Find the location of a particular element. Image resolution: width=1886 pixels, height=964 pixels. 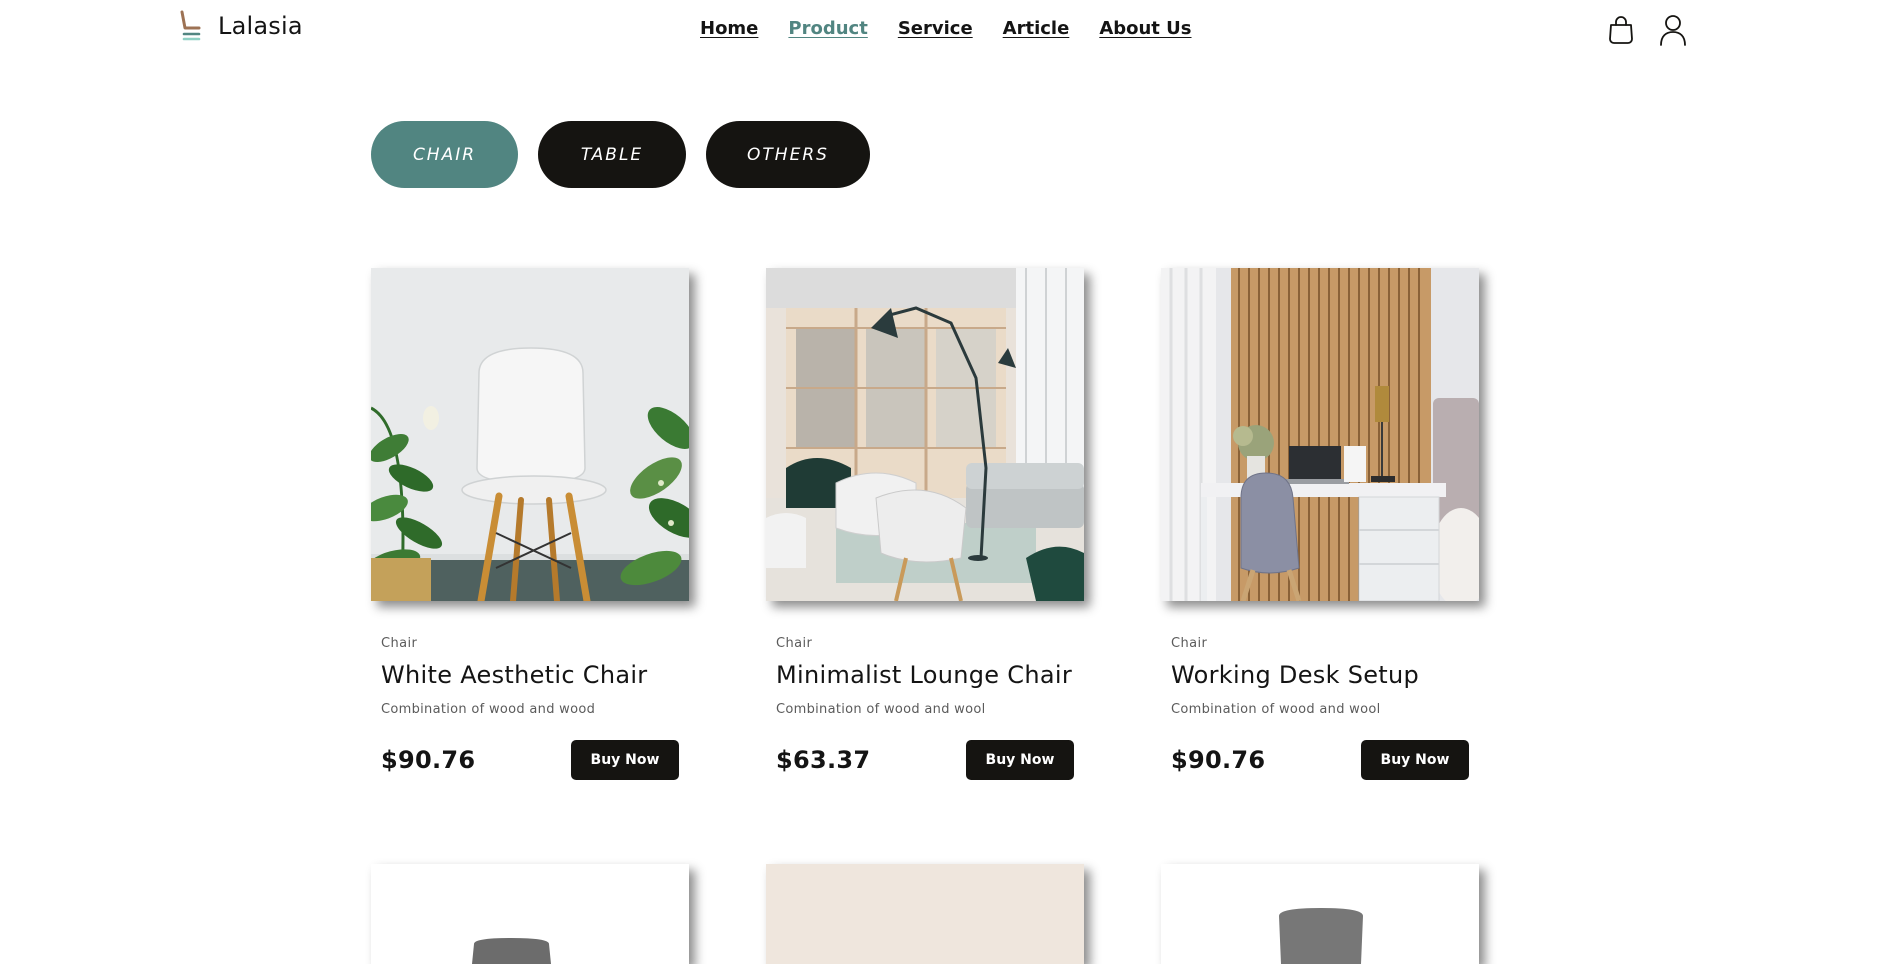

category-tabs: CHAIR TABLE OTHERS is located at coordinates (620, 154).